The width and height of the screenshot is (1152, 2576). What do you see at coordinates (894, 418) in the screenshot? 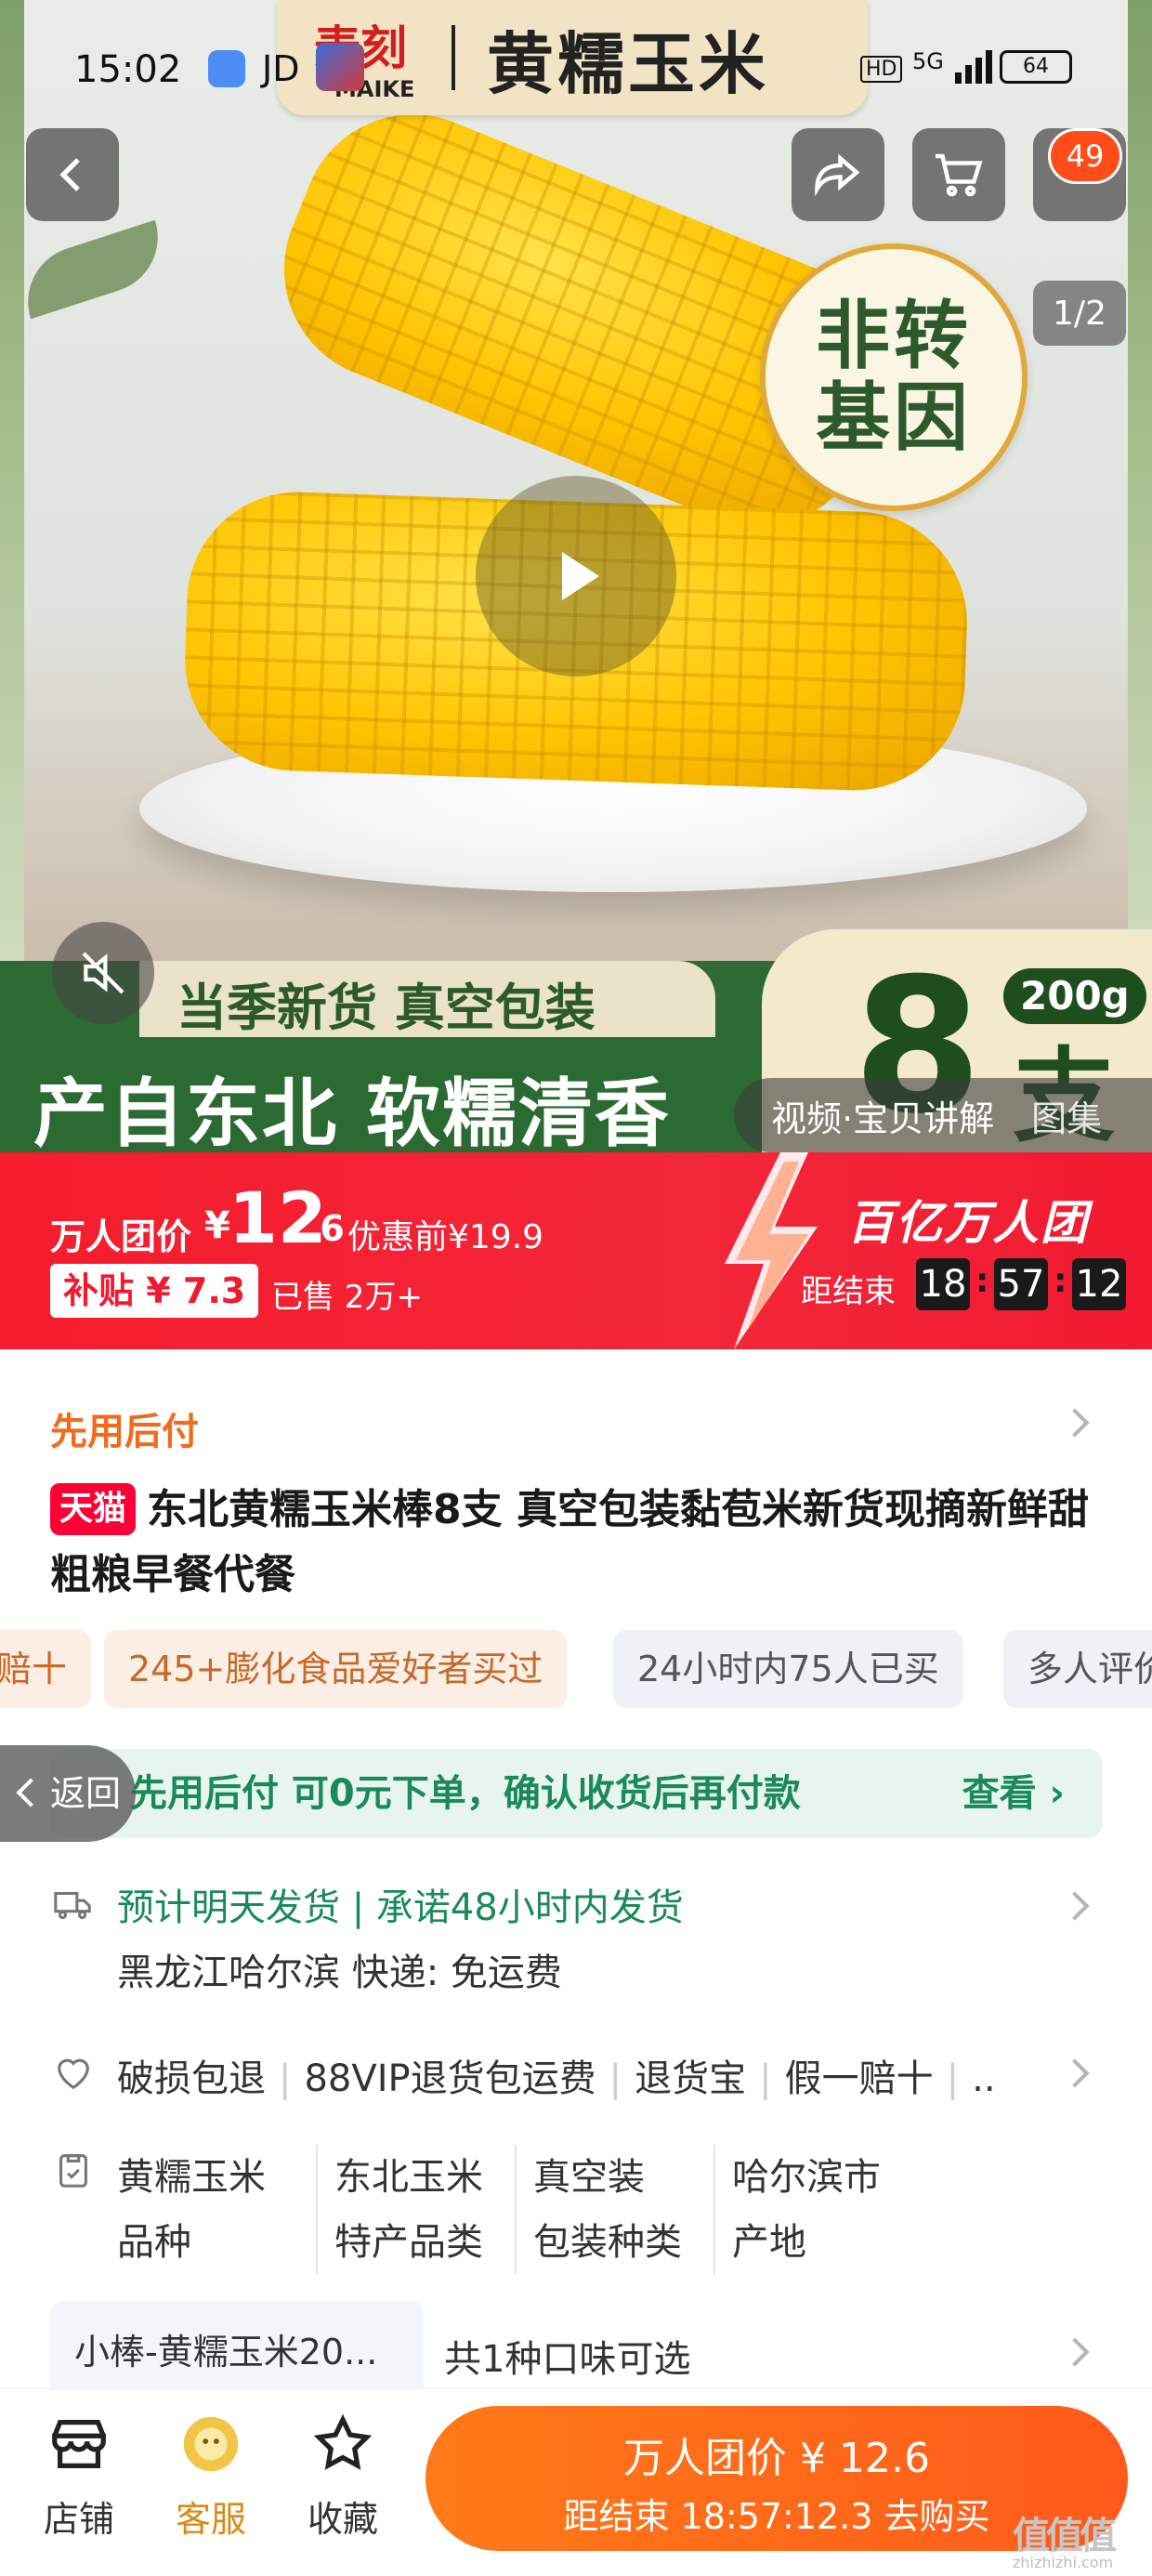
I see `badge-line: 基因` at bounding box center [894, 418].